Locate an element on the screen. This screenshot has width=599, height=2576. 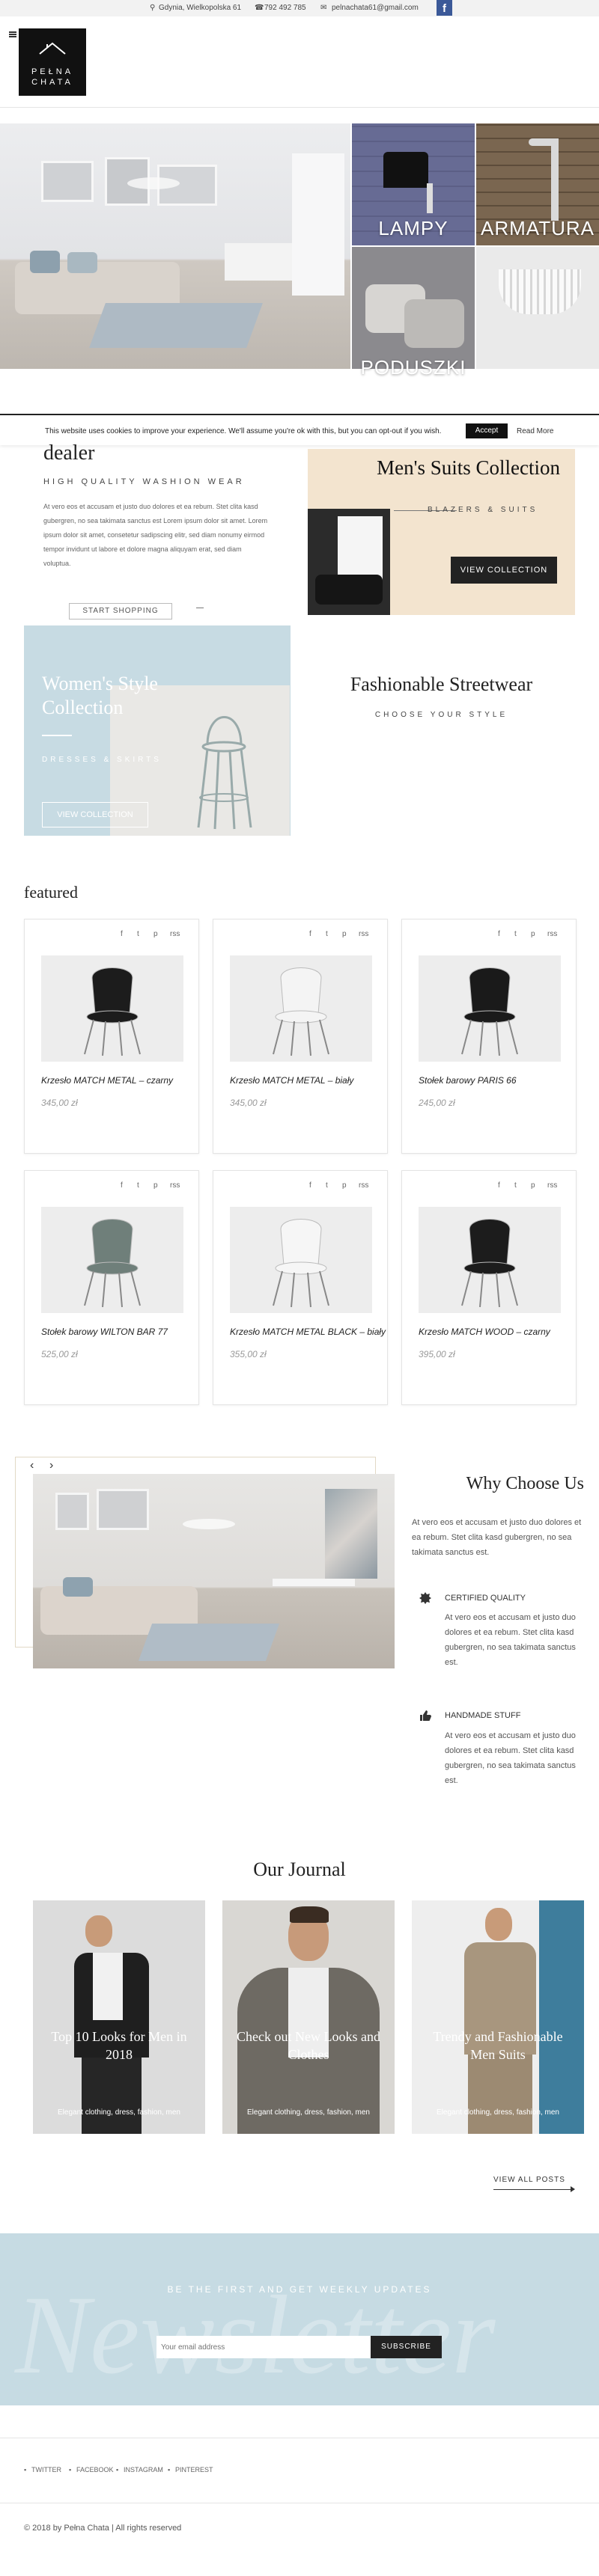
tile-pillows-label: PODUSZKI is located at coordinates (413, 367).